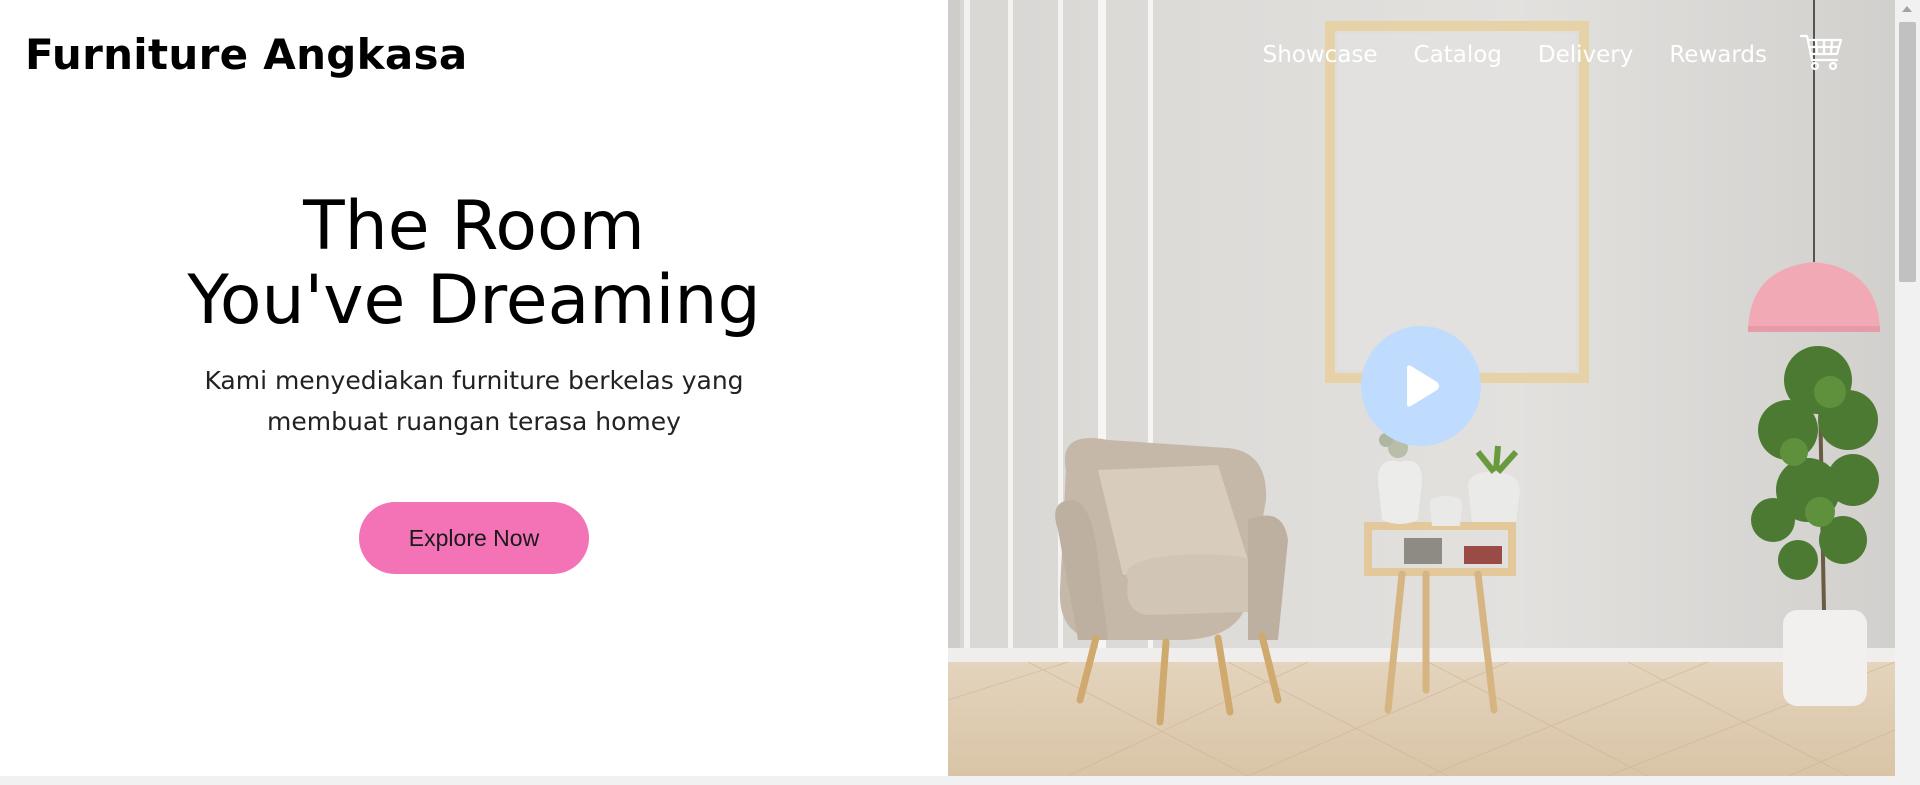 This screenshot has width=1920, height=785. What do you see at coordinates (1515, 55) in the screenshot?
I see `main-nav: Showcase Catalog Delivery Rewards` at bounding box center [1515, 55].